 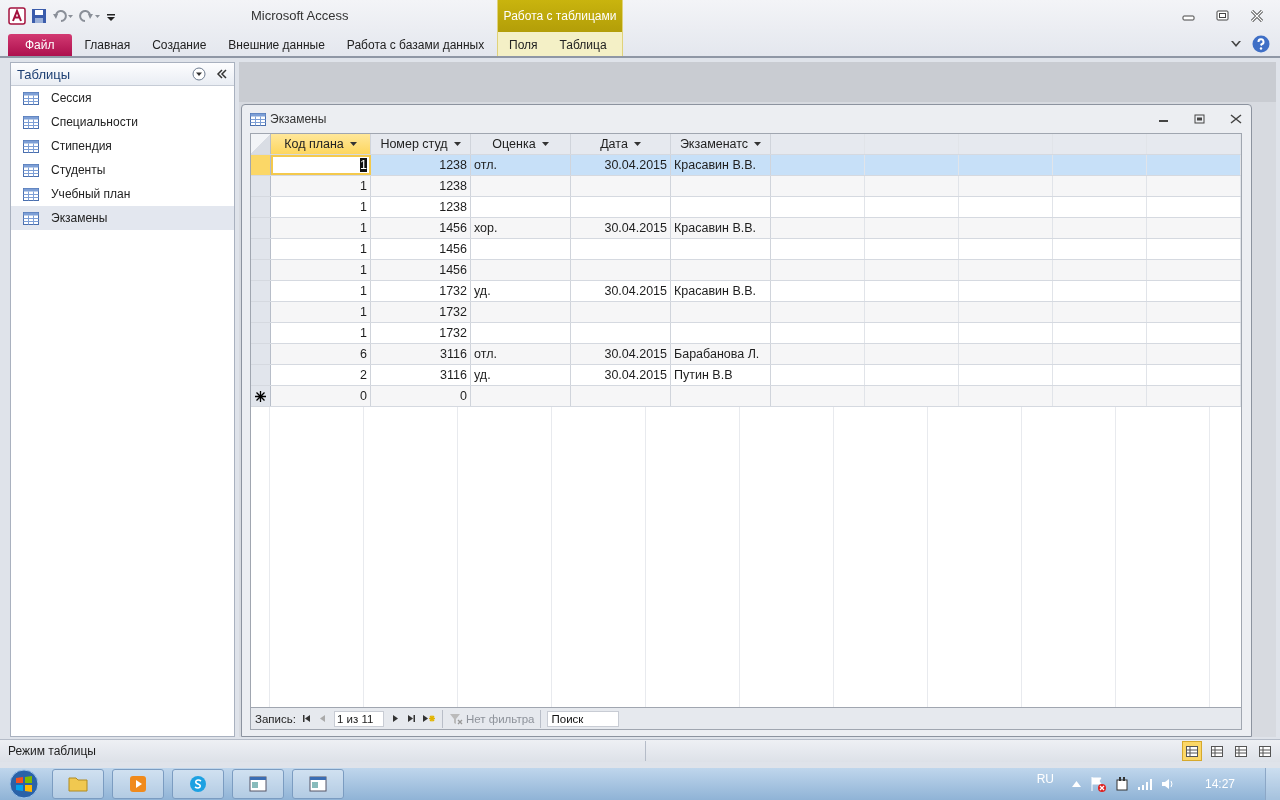 What do you see at coordinates (415, 45) in the screenshot?
I see `ribbon-tab: Работа с базами данных` at bounding box center [415, 45].